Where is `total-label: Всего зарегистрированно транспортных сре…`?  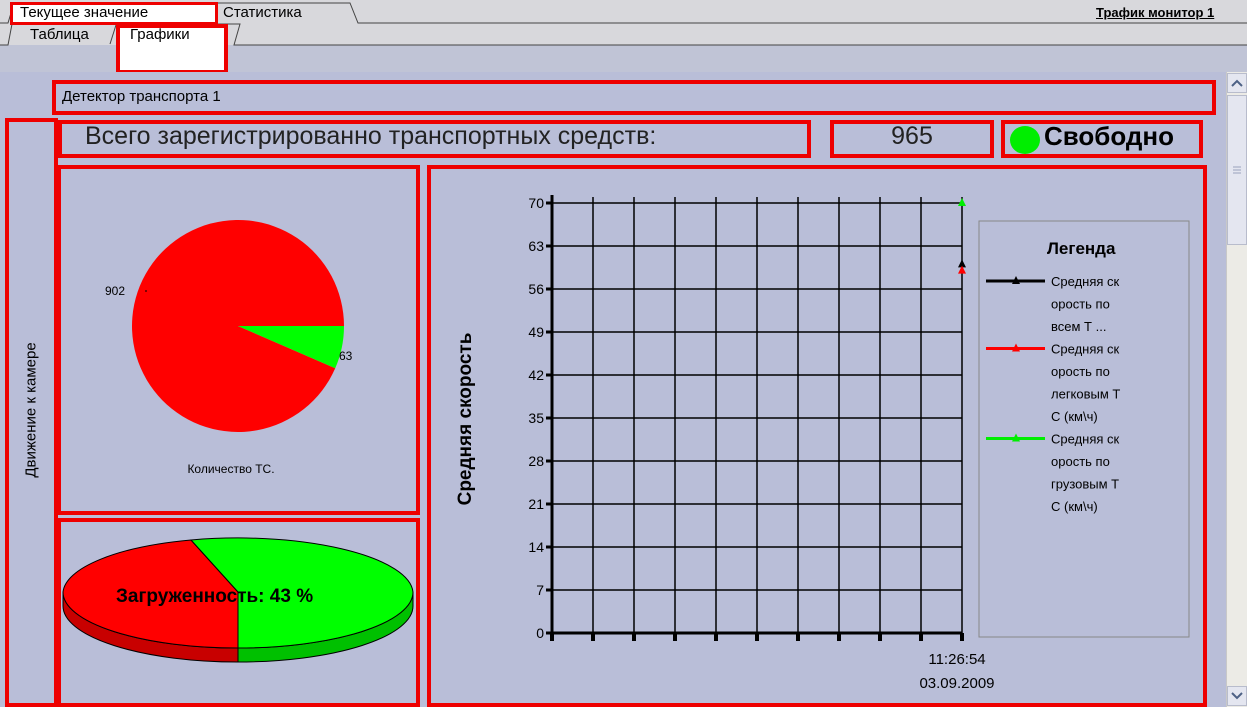 total-label: Всего зарегистрированно транспортных сре… is located at coordinates (371, 136).